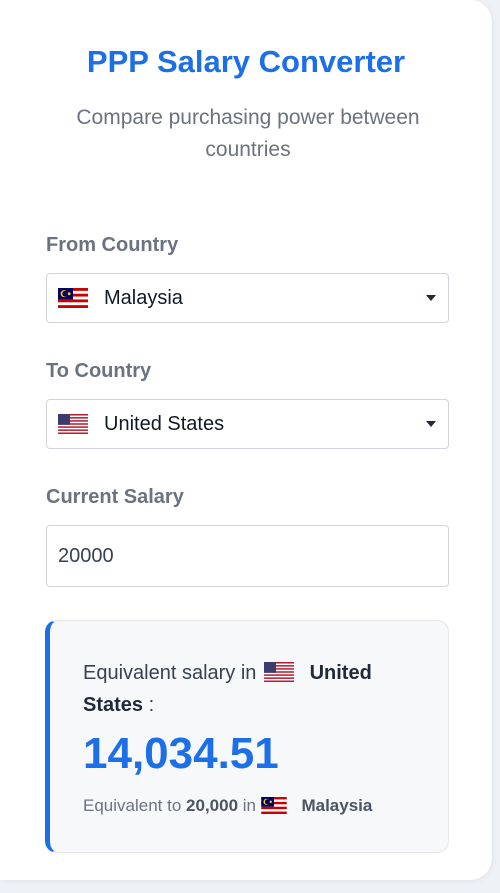 Image resolution: width=500 pixels, height=893 pixels. I want to click on to-country-label: To Country, so click(99, 371).